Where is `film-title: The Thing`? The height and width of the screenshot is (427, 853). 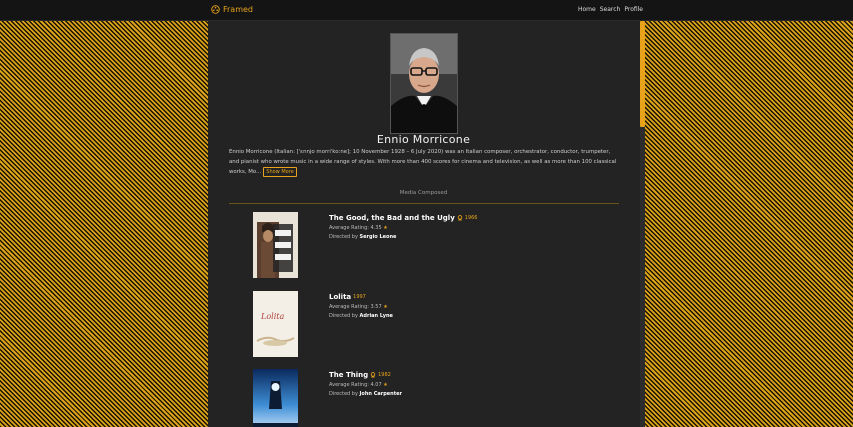 film-title: The Thing is located at coordinates (348, 375).